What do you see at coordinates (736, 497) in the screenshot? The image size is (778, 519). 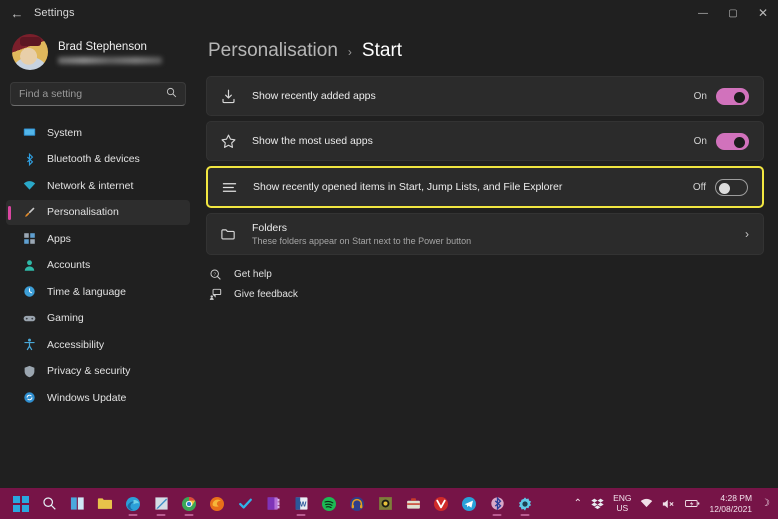 I see `clock-time: 4:28 PM` at bounding box center [736, 497].